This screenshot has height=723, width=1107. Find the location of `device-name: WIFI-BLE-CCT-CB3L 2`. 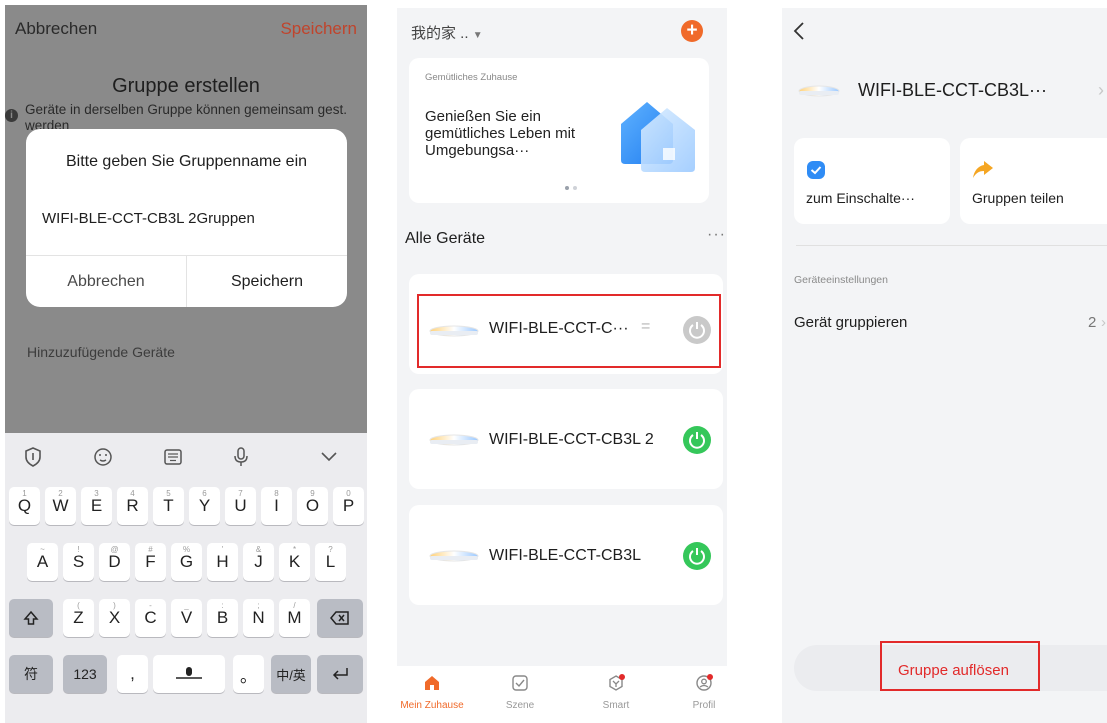

device-name: WIFI-BLE-CCT-CB3L 2 is located at coordinates (571, 439).